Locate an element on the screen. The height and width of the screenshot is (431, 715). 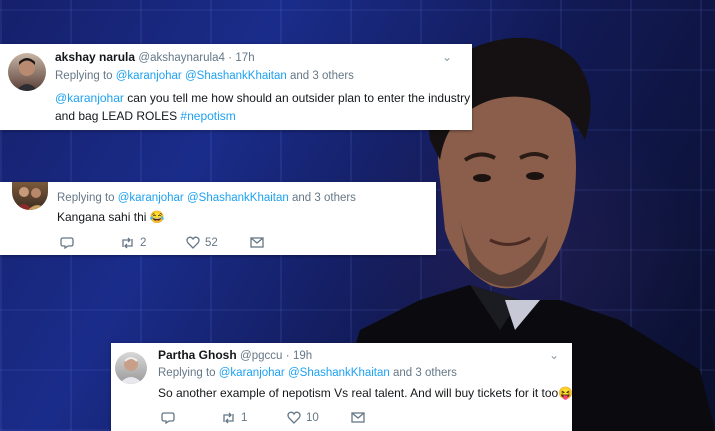
retweet-button: 1 is located at coordinates (254, 418).